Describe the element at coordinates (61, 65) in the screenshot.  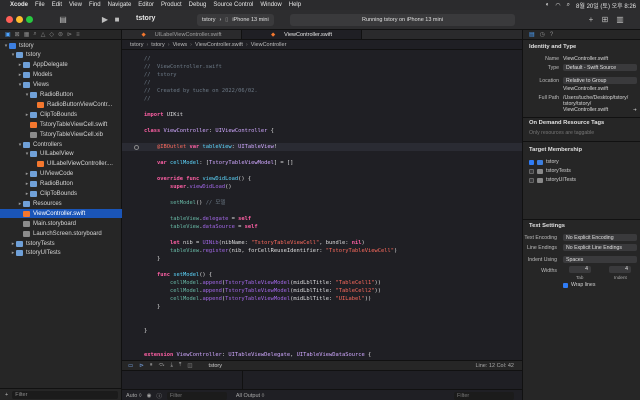
I see `tree-group: ▸ AppDelegate` at that location.